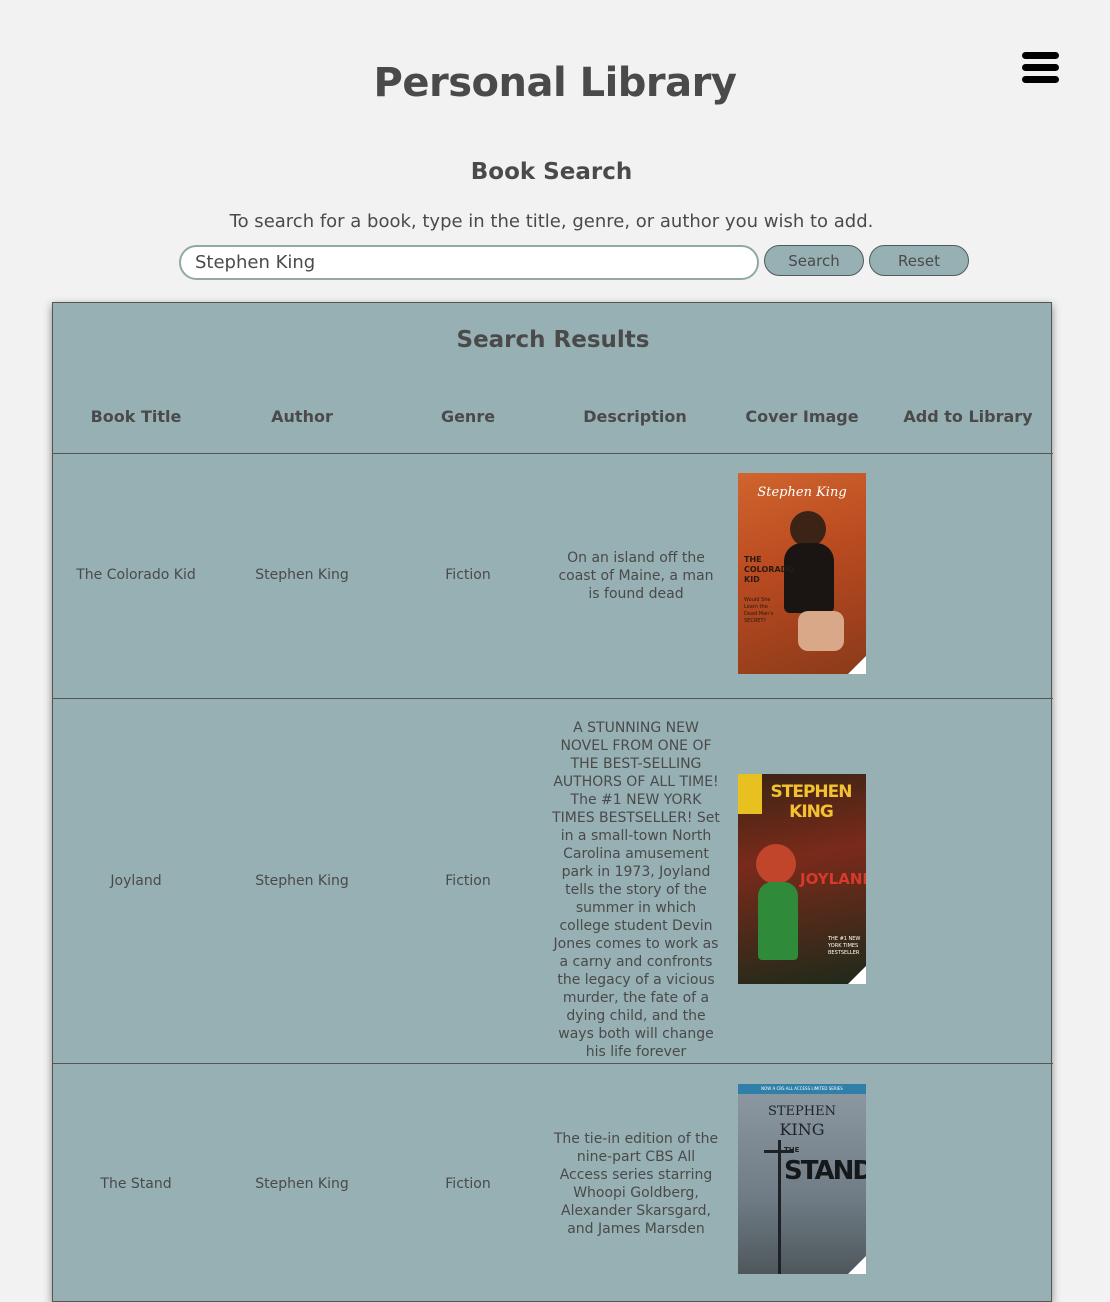 Image resolution: width=1110 pixels, height=1302 pixels. Describe the element at coordinates (136, 575) in the screenshot. I see `book-title-cell: The Colorado Kid` at that location.